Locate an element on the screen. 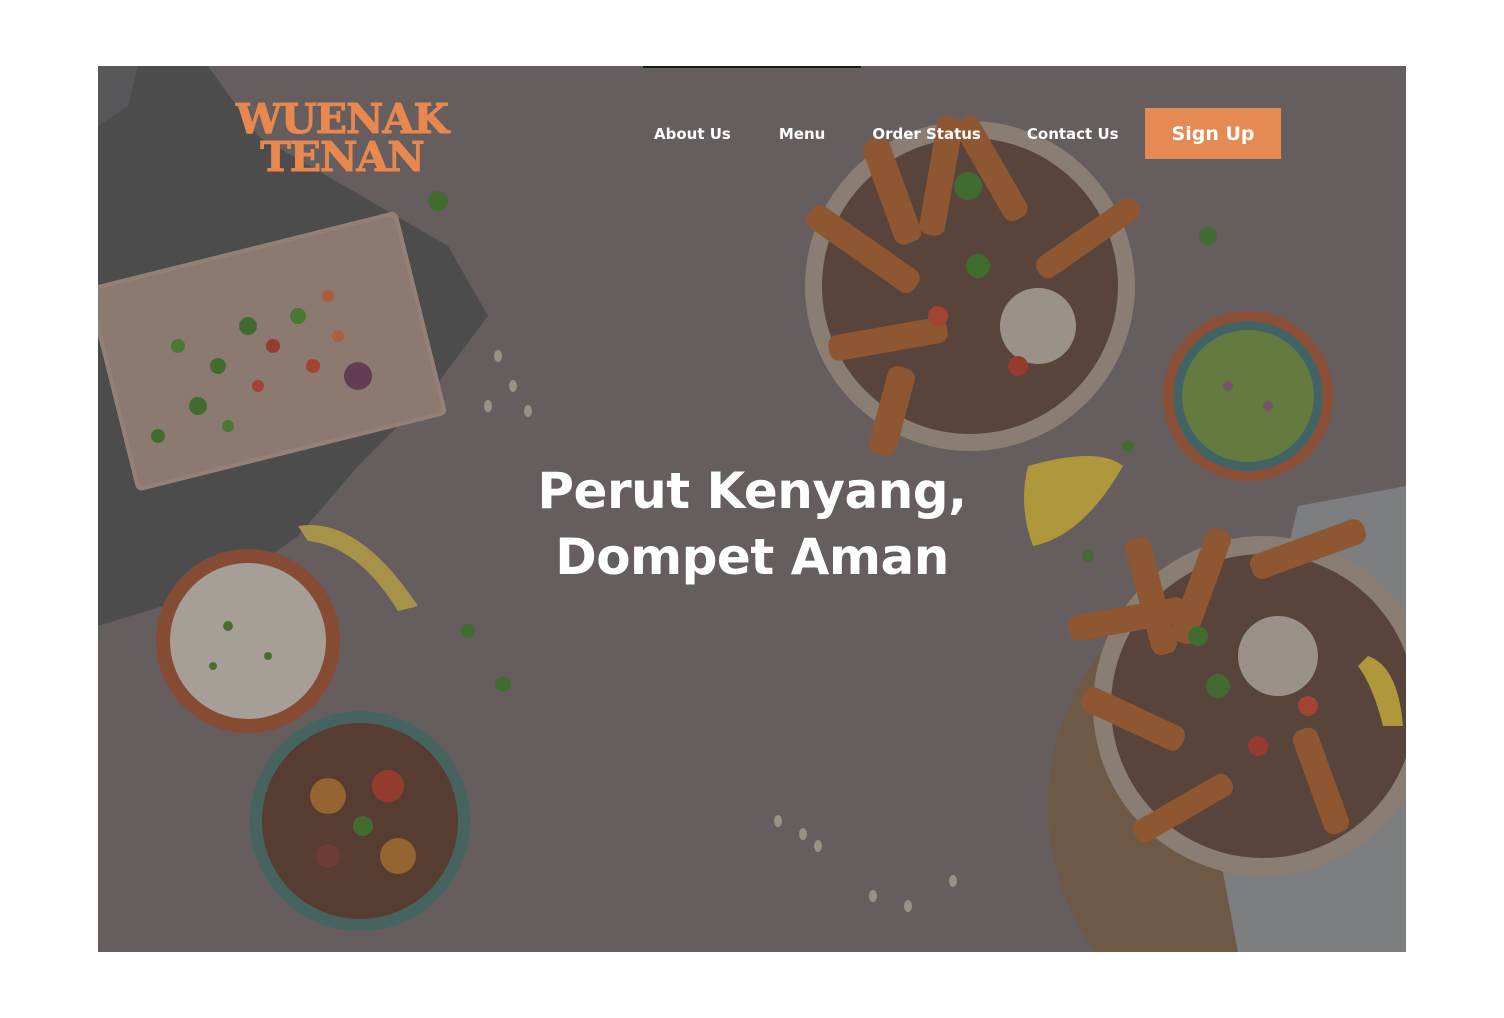 This screenshot has width=1504, height=1018. brand-logo-line2: TENAN is located at coordinates (343, 157).